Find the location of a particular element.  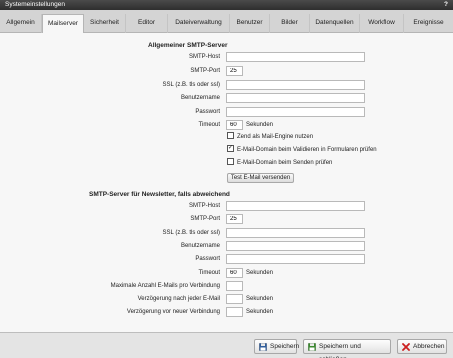

newsletter-timeout-input is located at coordinates (234, 273).